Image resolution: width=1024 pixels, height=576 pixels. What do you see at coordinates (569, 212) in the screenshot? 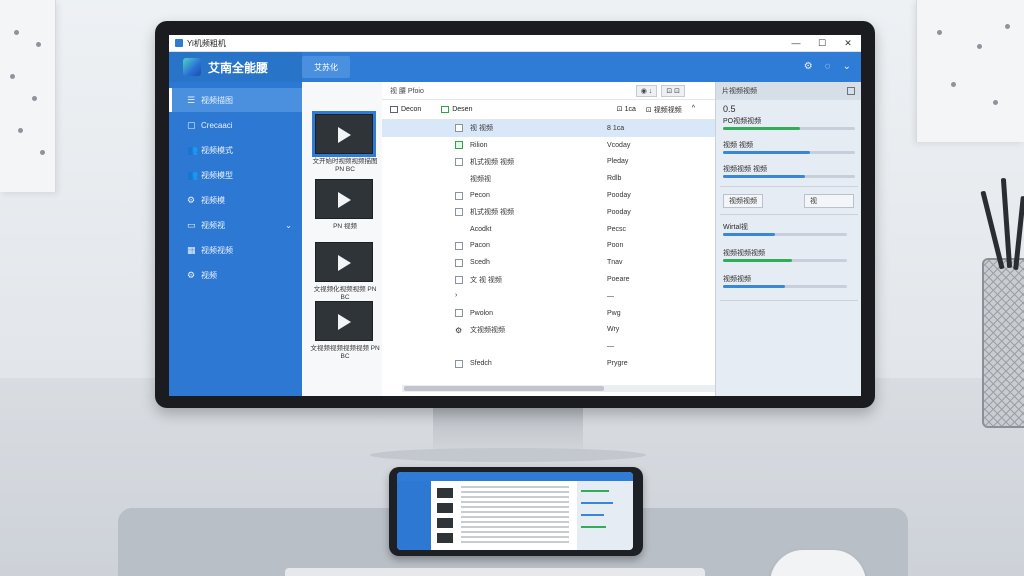
I see `table-row: 机式视频 视频Pooday⌄` at bounding box center [569, 212].